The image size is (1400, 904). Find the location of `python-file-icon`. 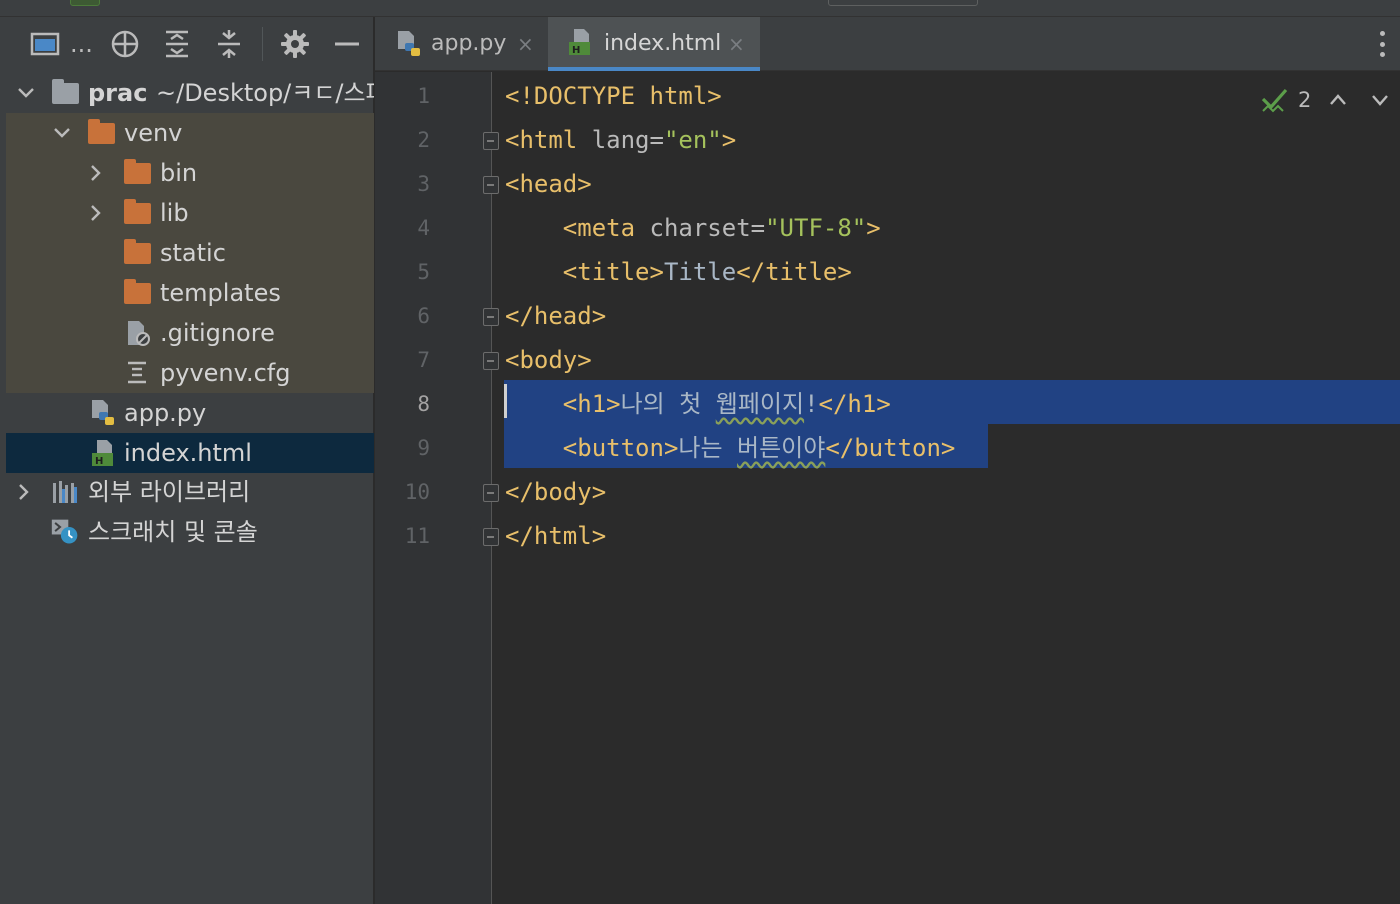

python-file-icon is located at coordinates (409, 46).